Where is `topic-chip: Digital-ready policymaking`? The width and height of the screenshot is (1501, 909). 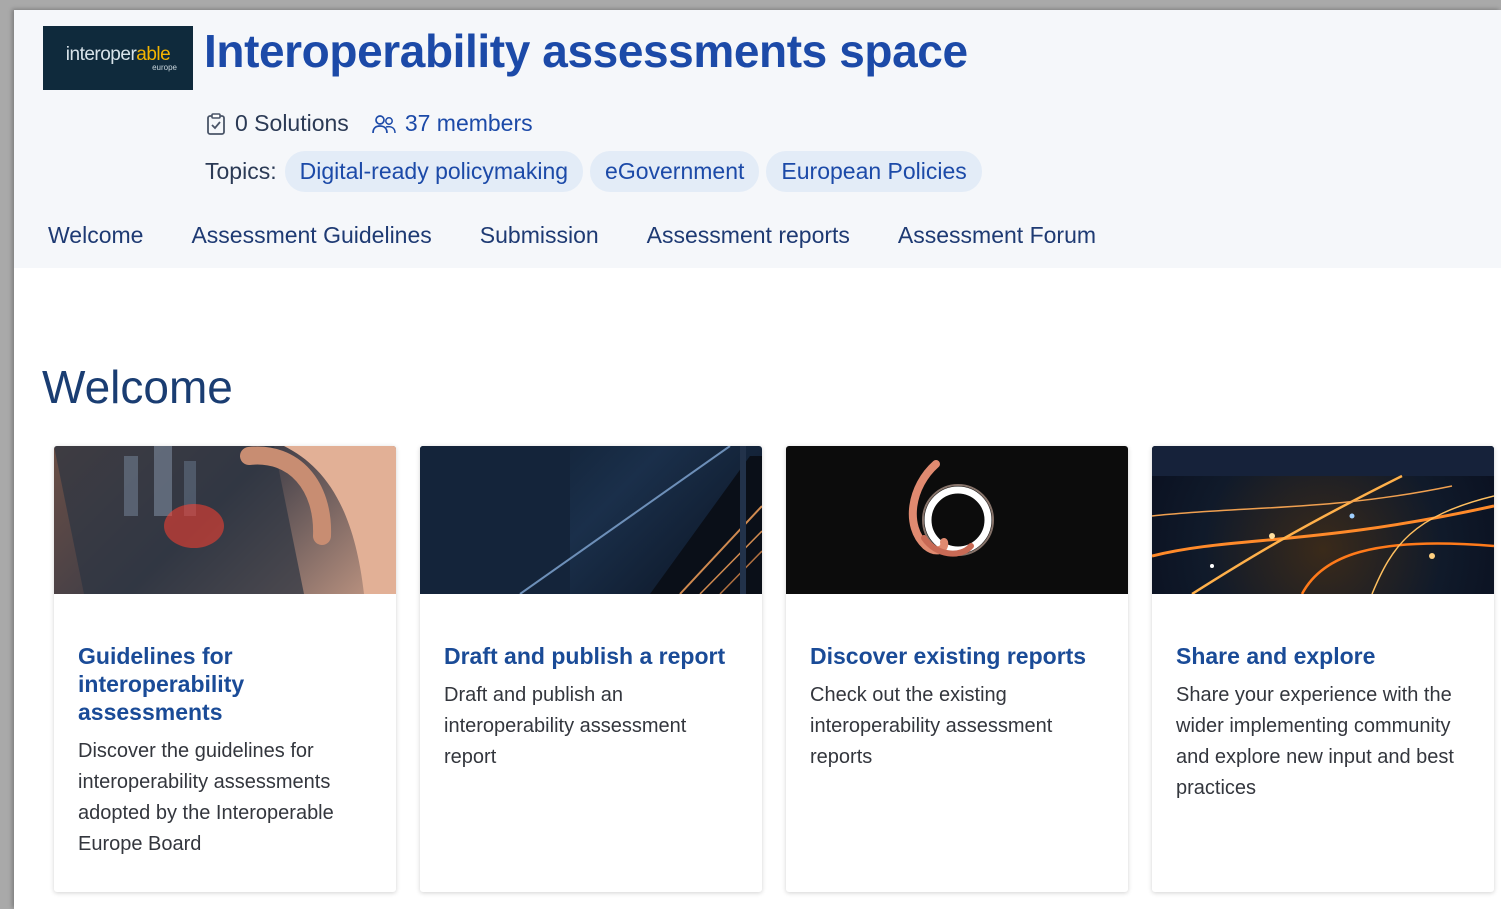
topic-chip: Digital-ready policymaking is located at coordinates (434, 171).